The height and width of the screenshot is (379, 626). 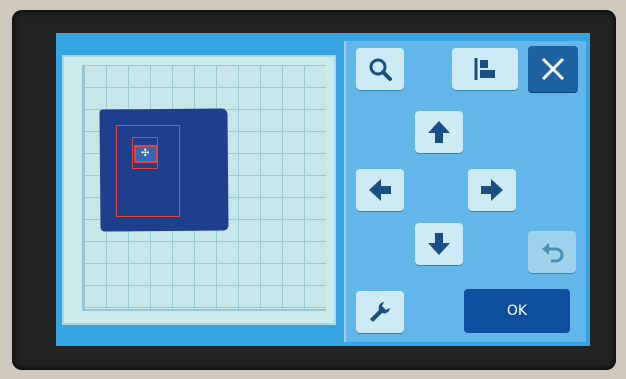 I want to click on settings-button, so click(x=380, y=312).